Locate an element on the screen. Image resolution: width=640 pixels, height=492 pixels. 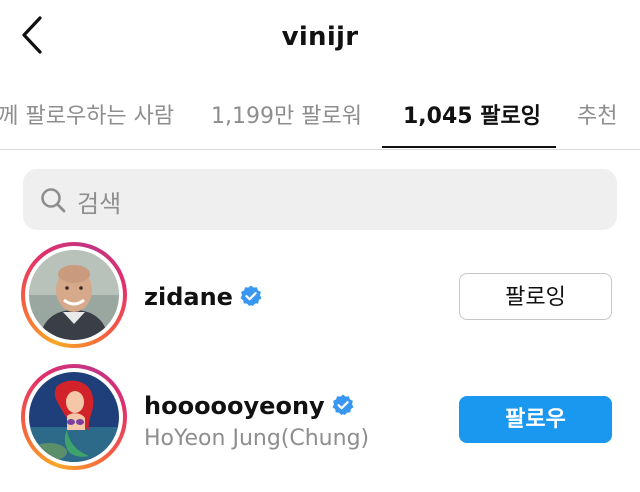
tab-bar: 함께 팔로우하는 사람 1,199만 팔로워 1,045 팔로잉 추천 is located at coordinates (320, 116).